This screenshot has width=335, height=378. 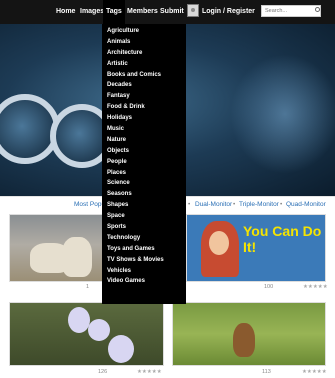 I want to click on goat-figure, so click(x=77, y=257).